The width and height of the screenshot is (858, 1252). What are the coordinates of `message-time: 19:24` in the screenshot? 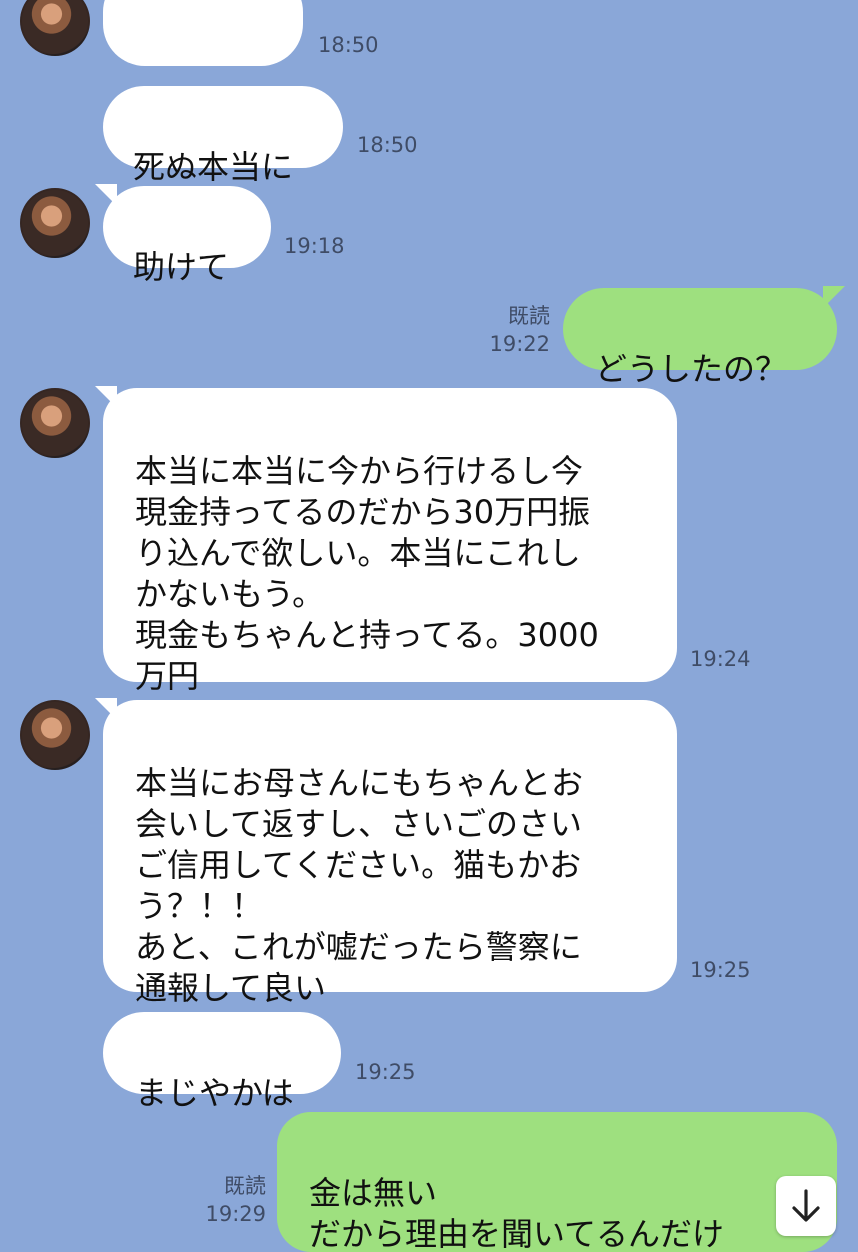 It's located at (720, 659).